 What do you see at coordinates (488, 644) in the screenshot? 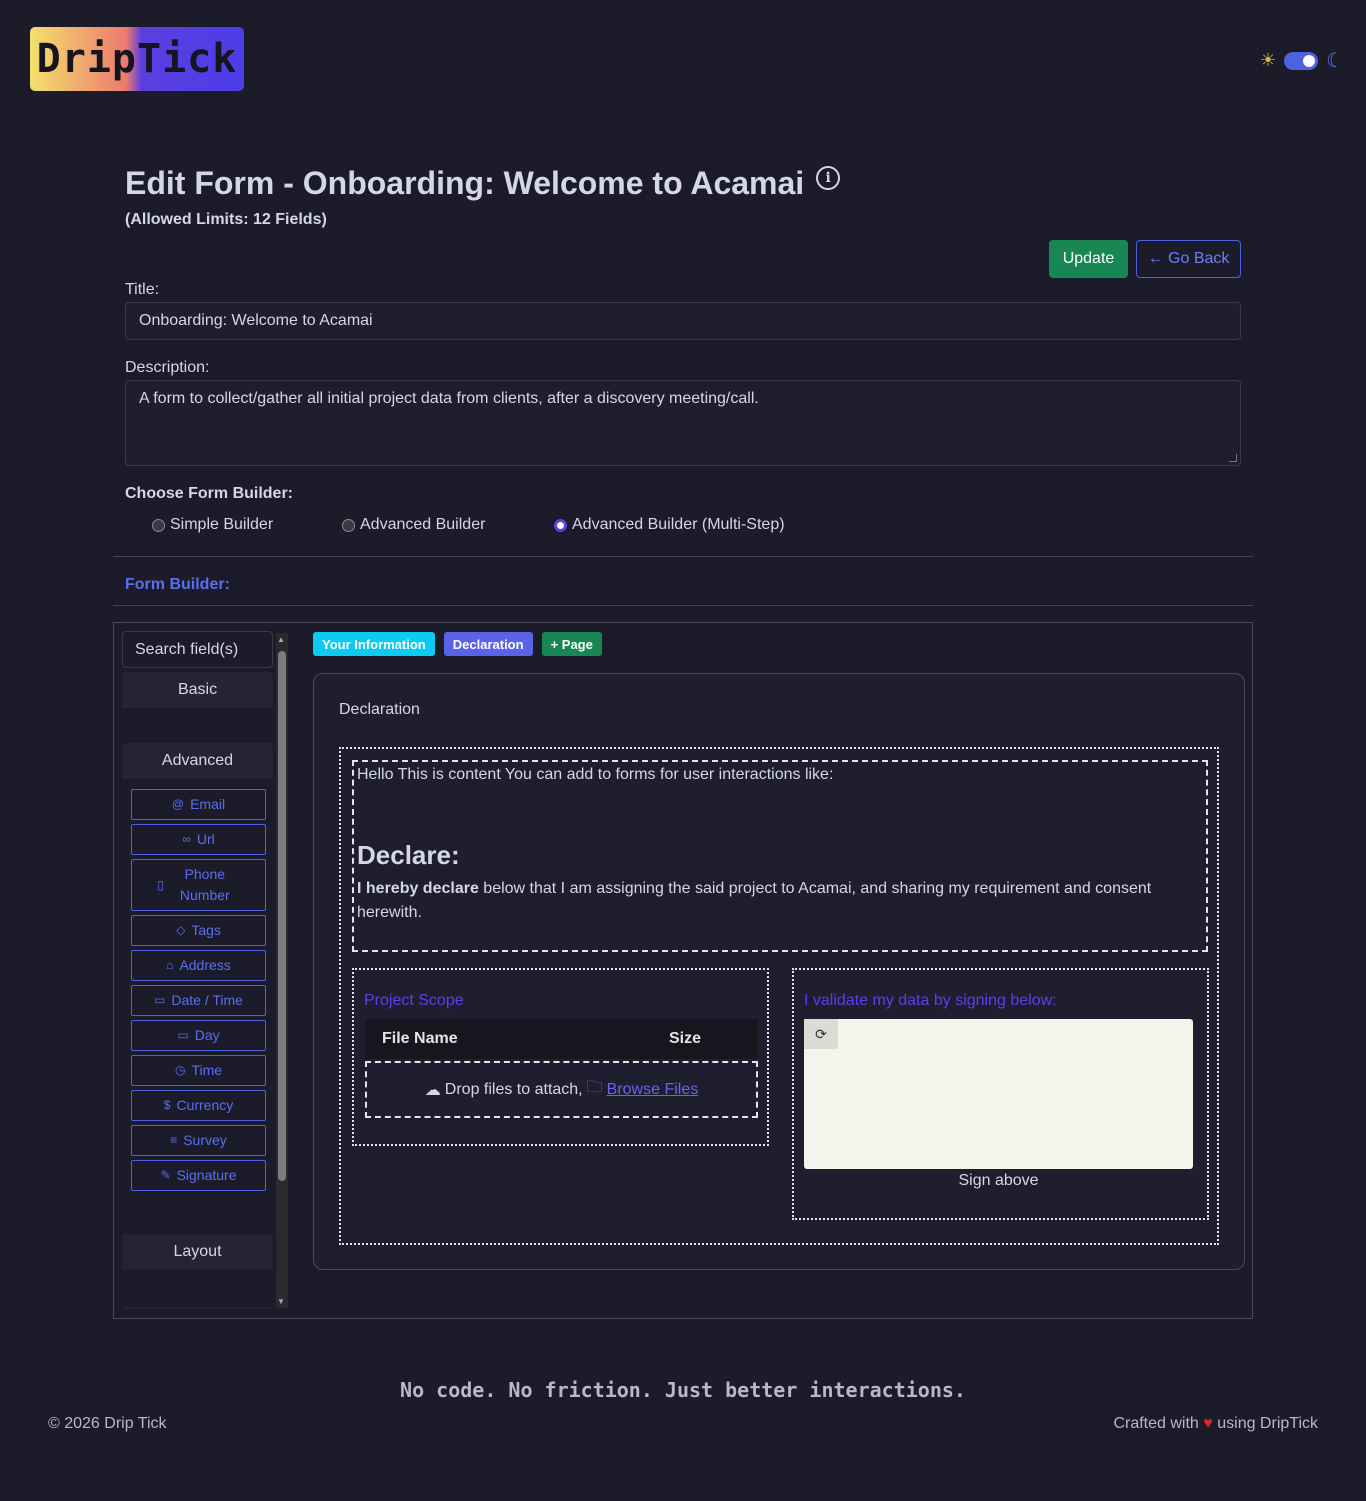
I see `tab-declaration: Declaration` at bounding box center [488, 644].